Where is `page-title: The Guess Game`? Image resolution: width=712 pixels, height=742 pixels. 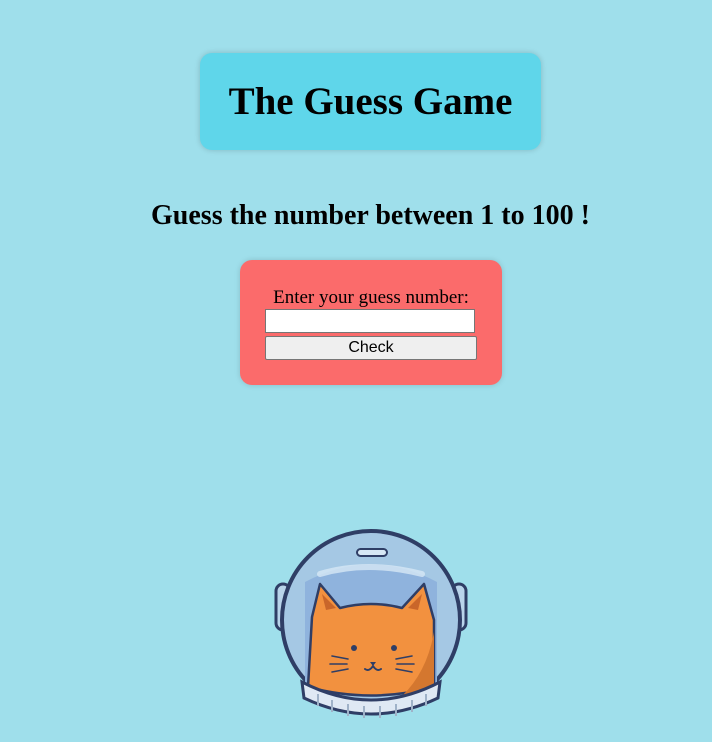 page-title: The Guess Game is located at coordinates (370, 101).